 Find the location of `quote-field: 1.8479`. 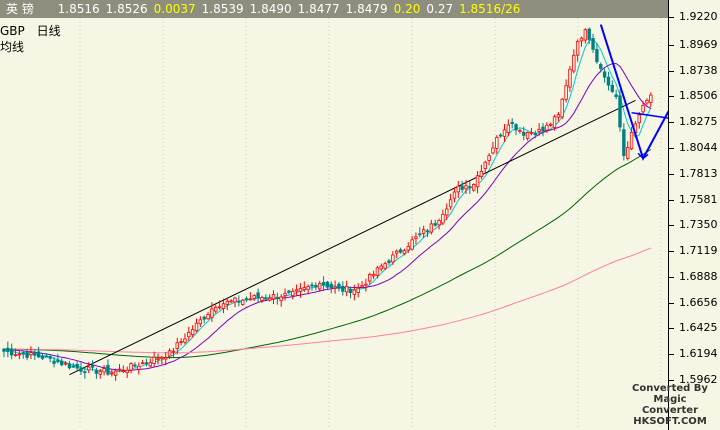

quote-field: 1.8479 is located at coordinates (366, 9).